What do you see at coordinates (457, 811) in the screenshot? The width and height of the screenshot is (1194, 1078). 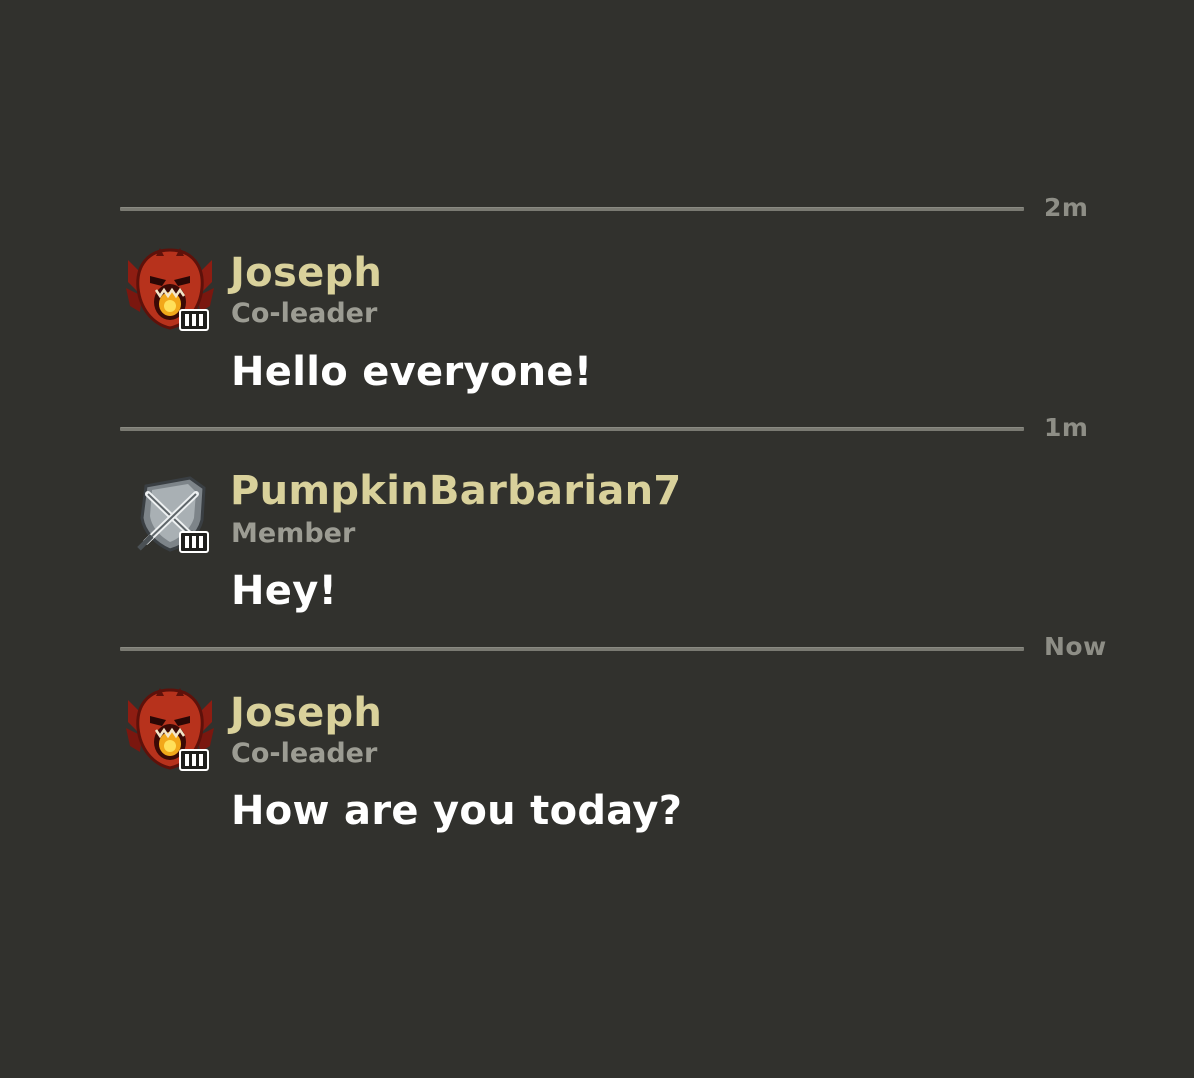 I see `message-text: How are you today?` at bounding box center [457, 811].